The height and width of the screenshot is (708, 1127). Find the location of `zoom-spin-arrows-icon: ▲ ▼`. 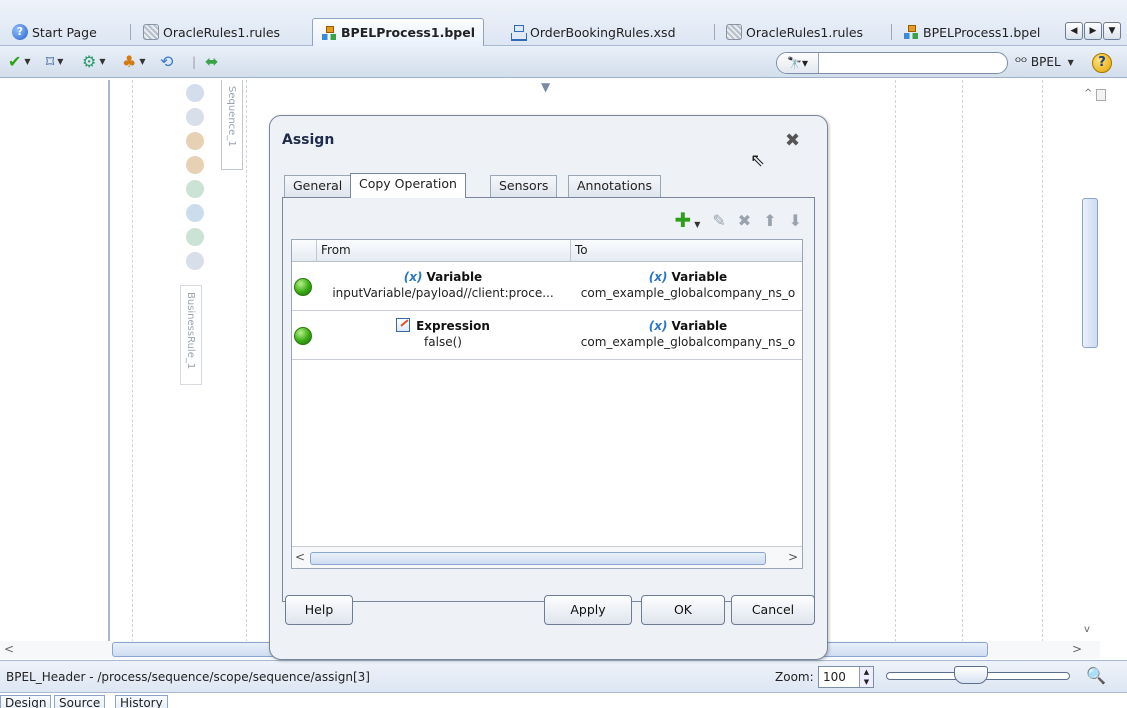

zoom-spin-arrows-icon: ▲ ▼ is located at coordinates (866, 677).